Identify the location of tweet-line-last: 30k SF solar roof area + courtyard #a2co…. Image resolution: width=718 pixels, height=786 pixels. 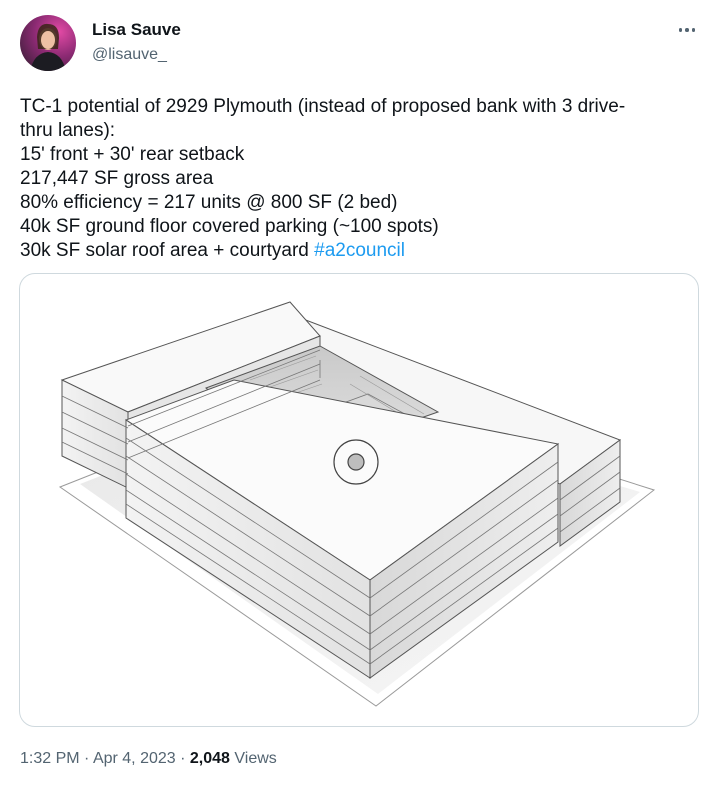
(360, 251).